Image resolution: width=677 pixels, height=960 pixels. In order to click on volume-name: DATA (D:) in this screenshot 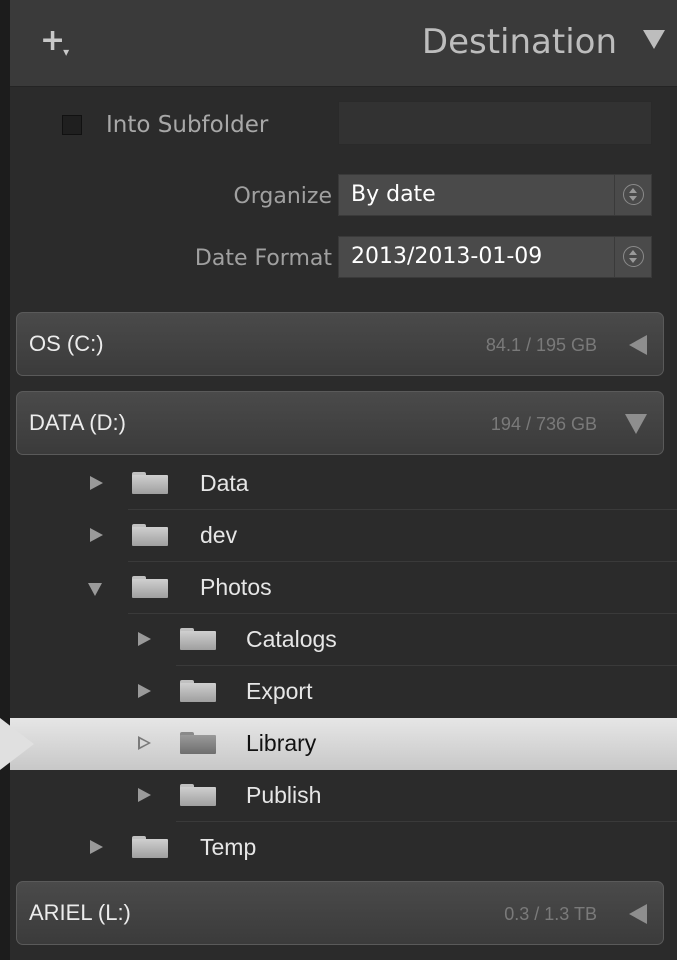, I will do `click(77, 422)`.